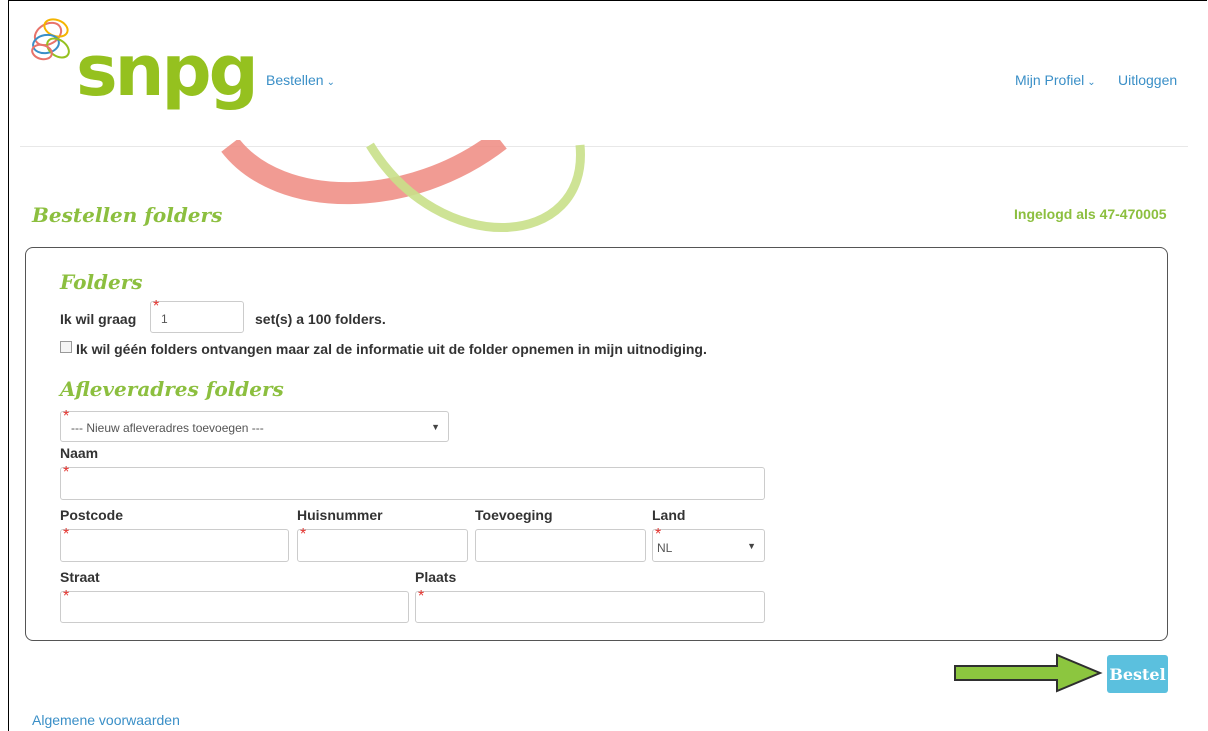  I want to click on nav-bestellen: Bestellen ⌄, so click(300, 80).